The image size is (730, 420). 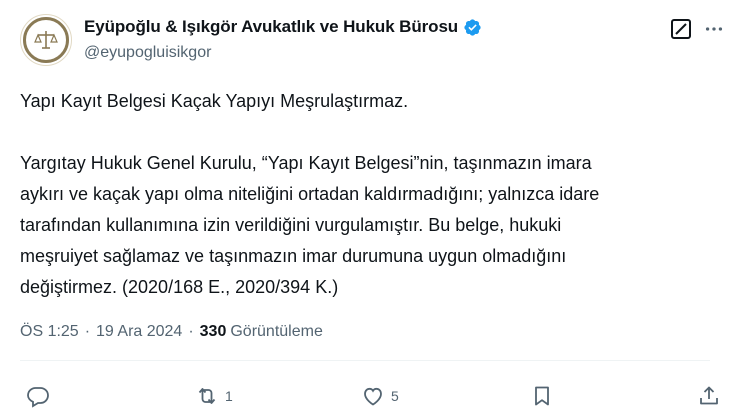 What do you see at coordinates (365, 360) in the screenshot?
I see `divider` at bounding box center [365, 360].